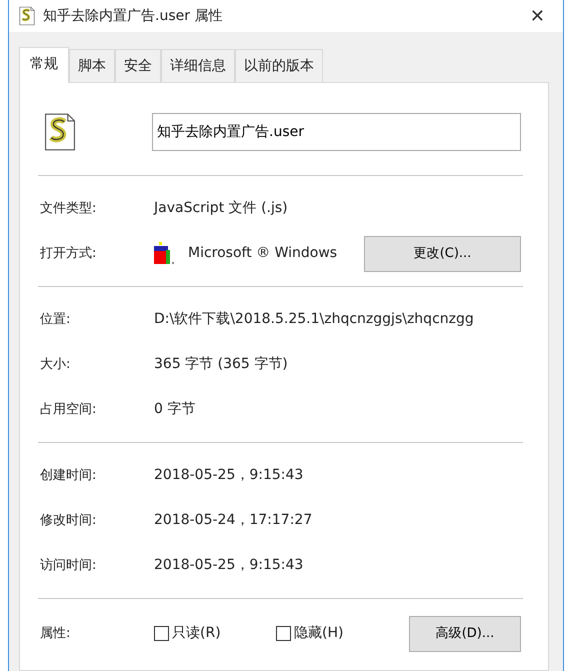  Describe the element at coordinates (69, 209) in the screenshot. I see `field-label: 文件类型:` at that location.